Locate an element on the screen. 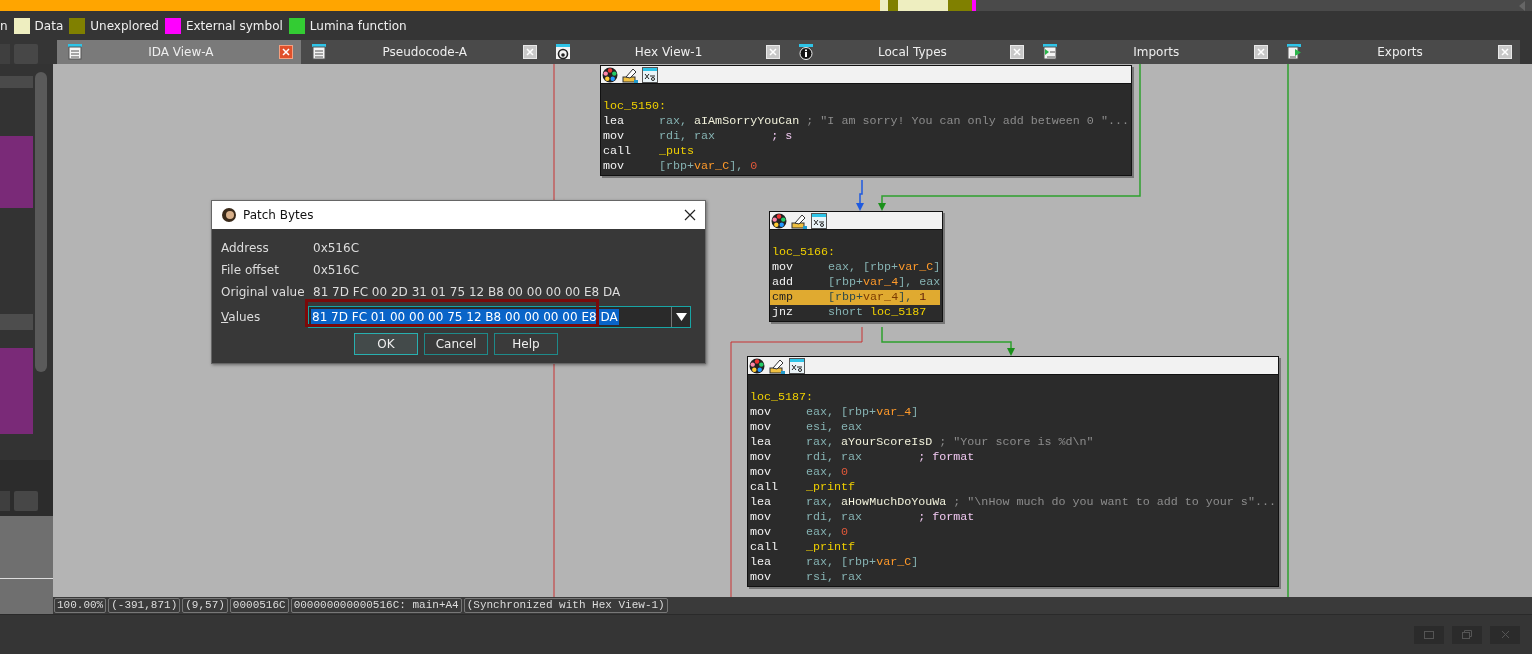 This screenshot has width=1532, height=654. legend-label: Unexplored is located at coordinates (124, 25).